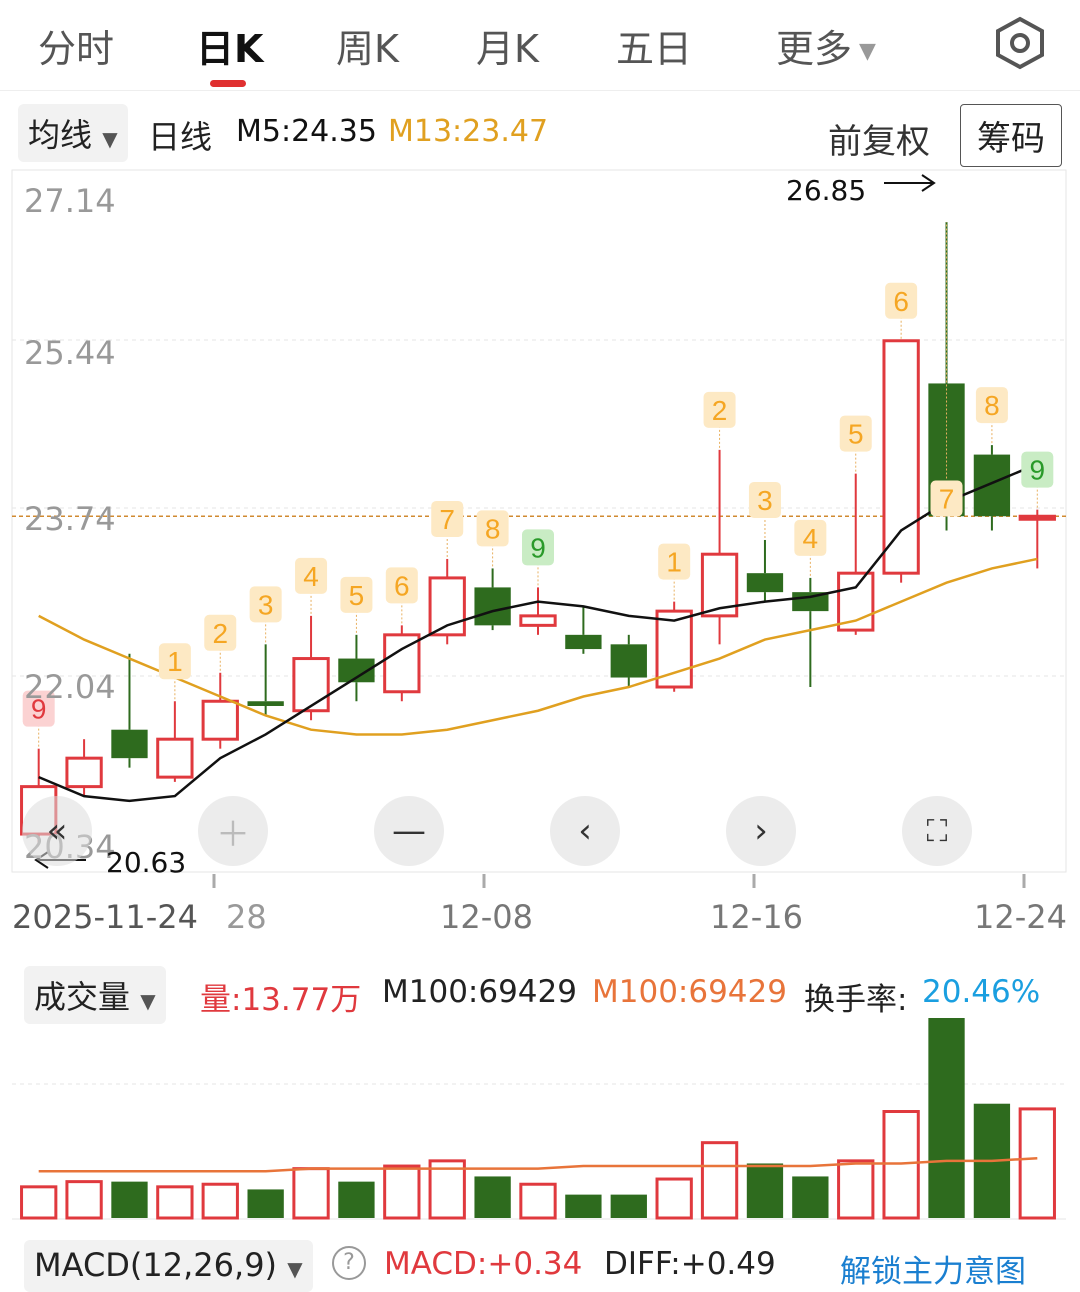 This screenshot has height=1292, width=1080. Describe the element at coordinates (146, 862) in the screenshot. I see `low-price-label: 20.63` at that location.